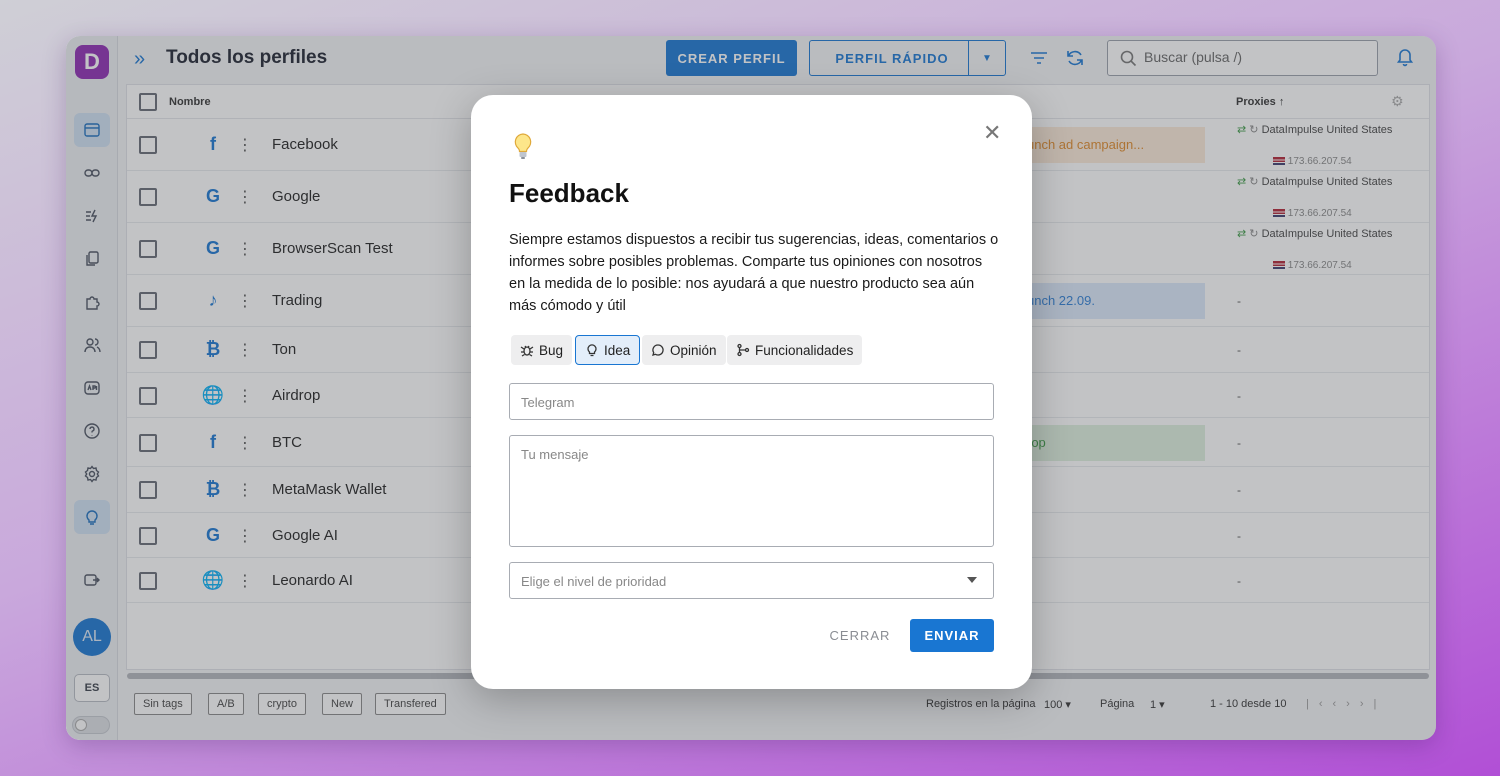 The height and width of the screenshot is (776, 1500). Describe the element at coordinates (972, 580) in the screenshot. I see `chevron-down-icon` at that location.